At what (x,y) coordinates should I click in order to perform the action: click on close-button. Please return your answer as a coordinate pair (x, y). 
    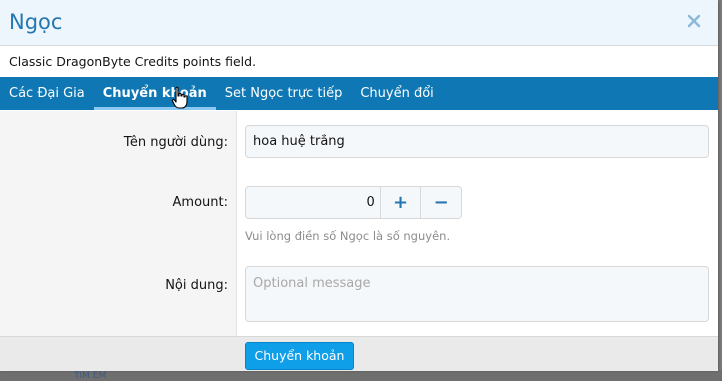
    Looking at the image, I should click on (694, 21).